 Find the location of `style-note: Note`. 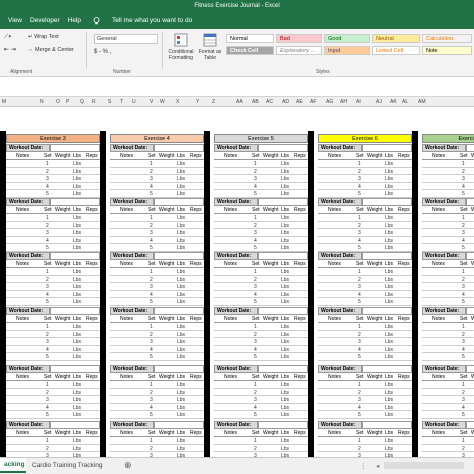

style-note: Note is located at coordinates (447, 50).